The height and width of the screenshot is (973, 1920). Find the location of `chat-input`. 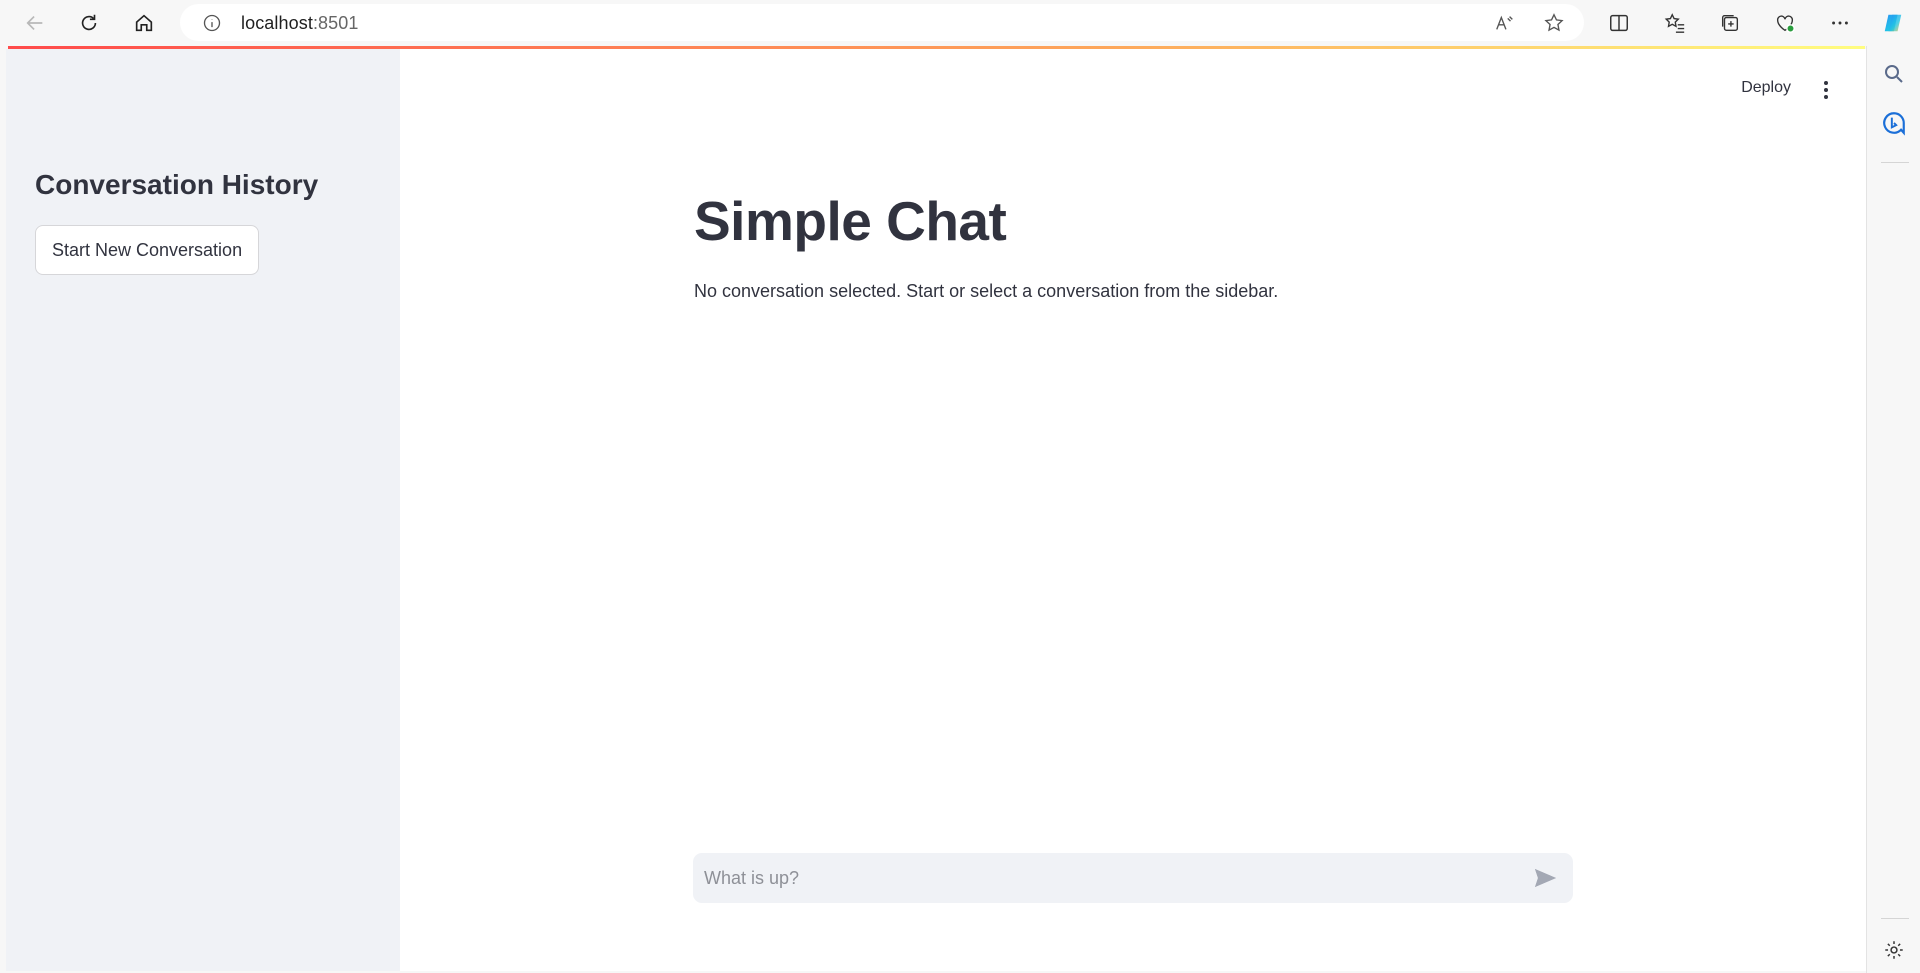

chat-input is located at coordinates (1103, 878).